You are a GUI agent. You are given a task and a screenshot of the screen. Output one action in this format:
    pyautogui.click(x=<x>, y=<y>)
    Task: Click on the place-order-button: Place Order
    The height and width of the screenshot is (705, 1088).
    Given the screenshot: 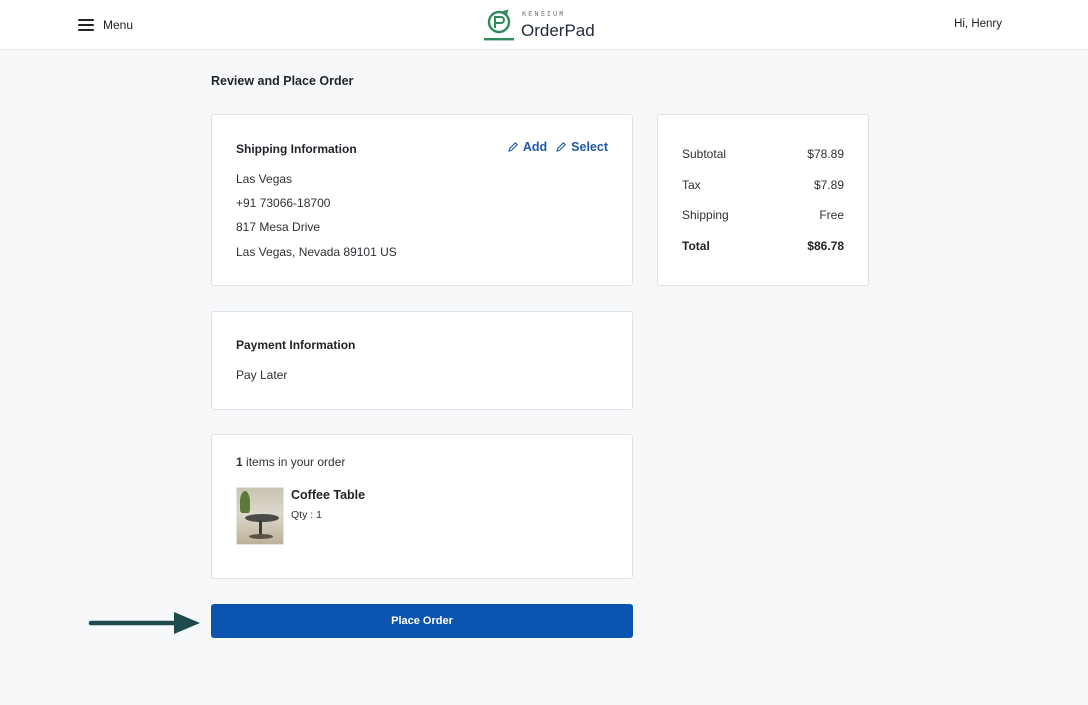 What is the action you would take?
    pyautogui.click(x=422, y=621)
    